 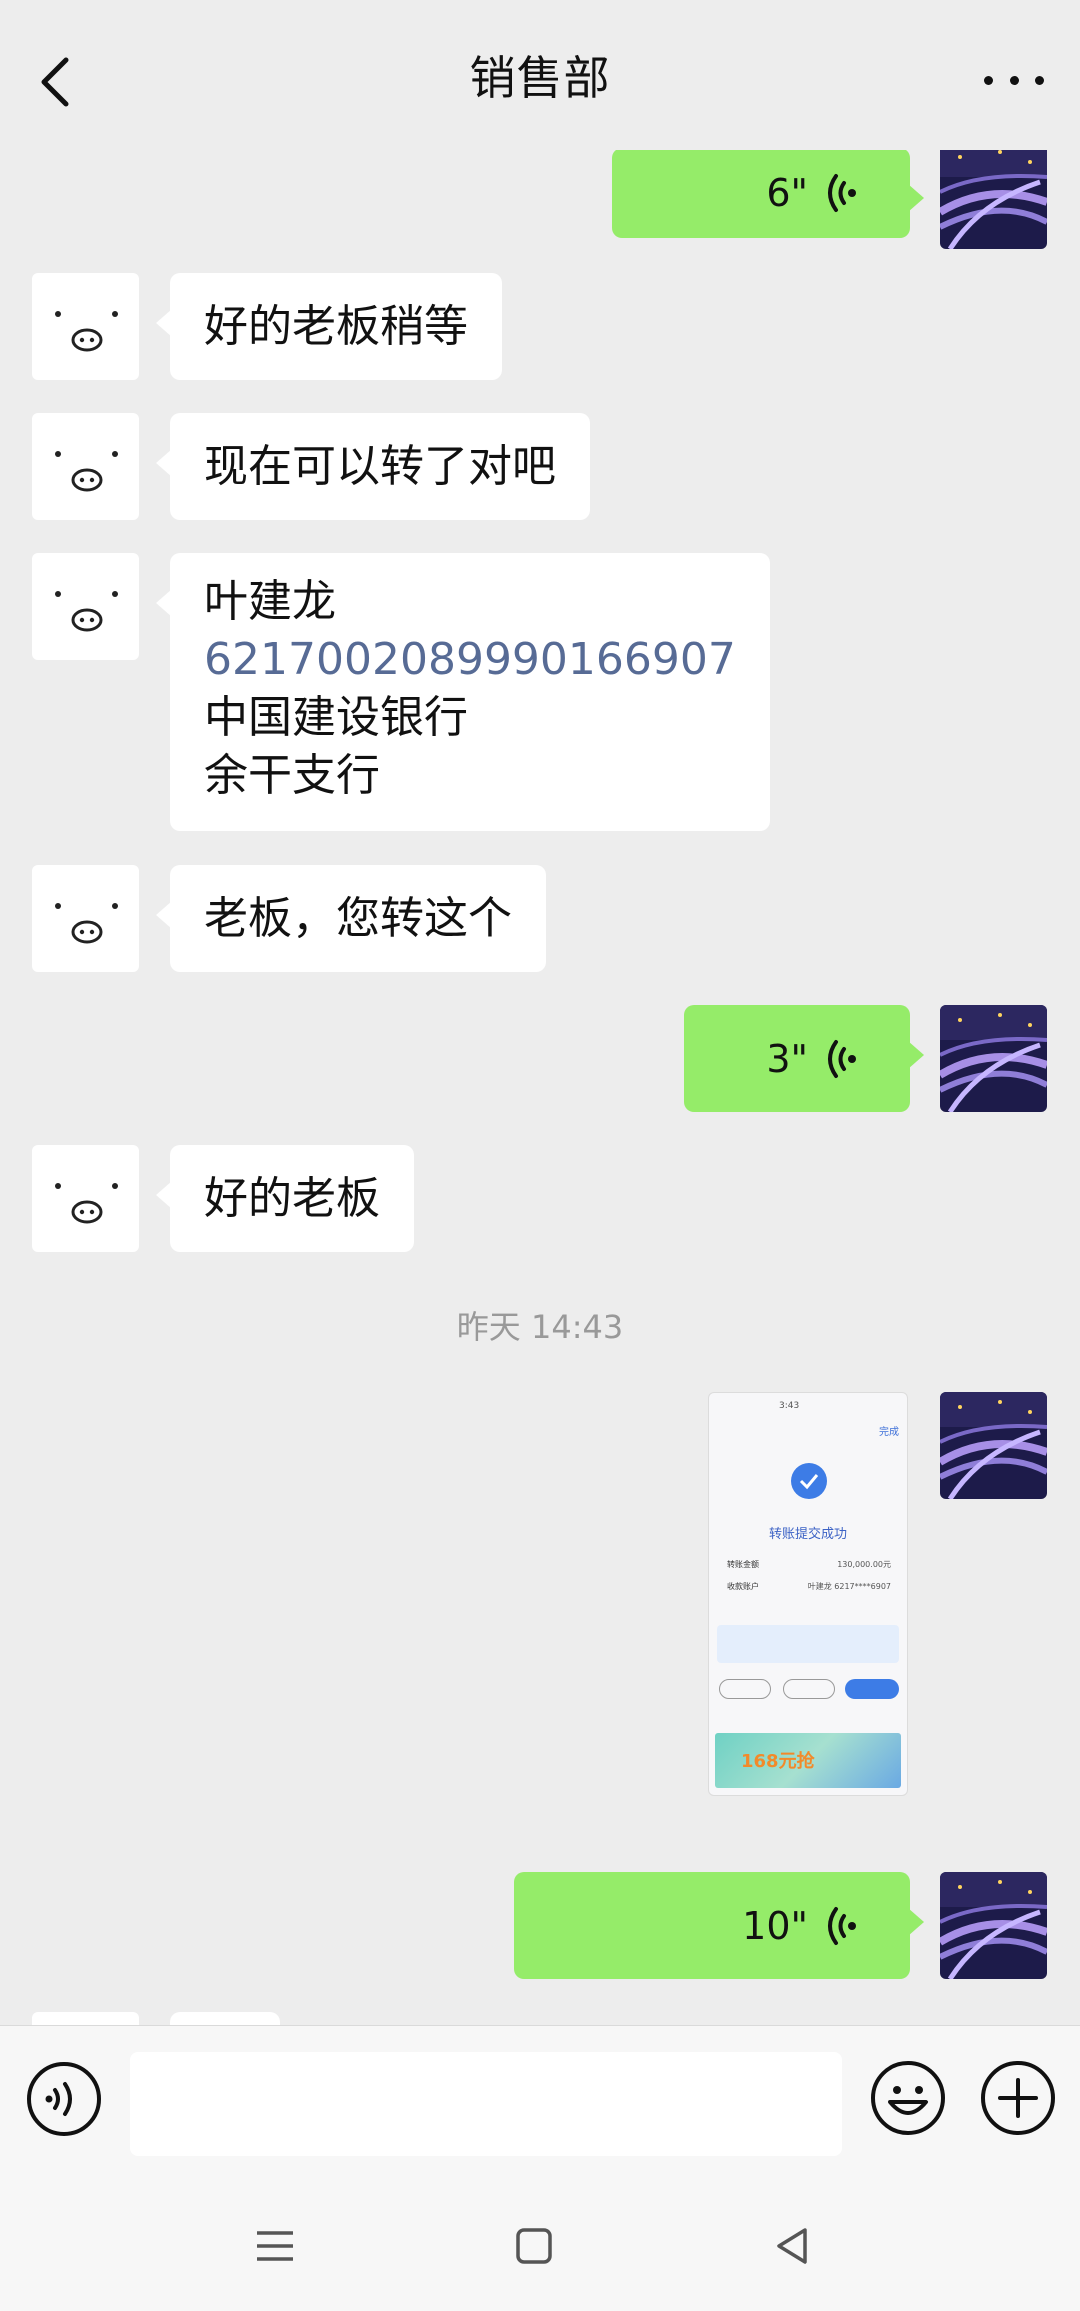 I want to click on message-text: 好的老板, so click(x=292, y=1198).